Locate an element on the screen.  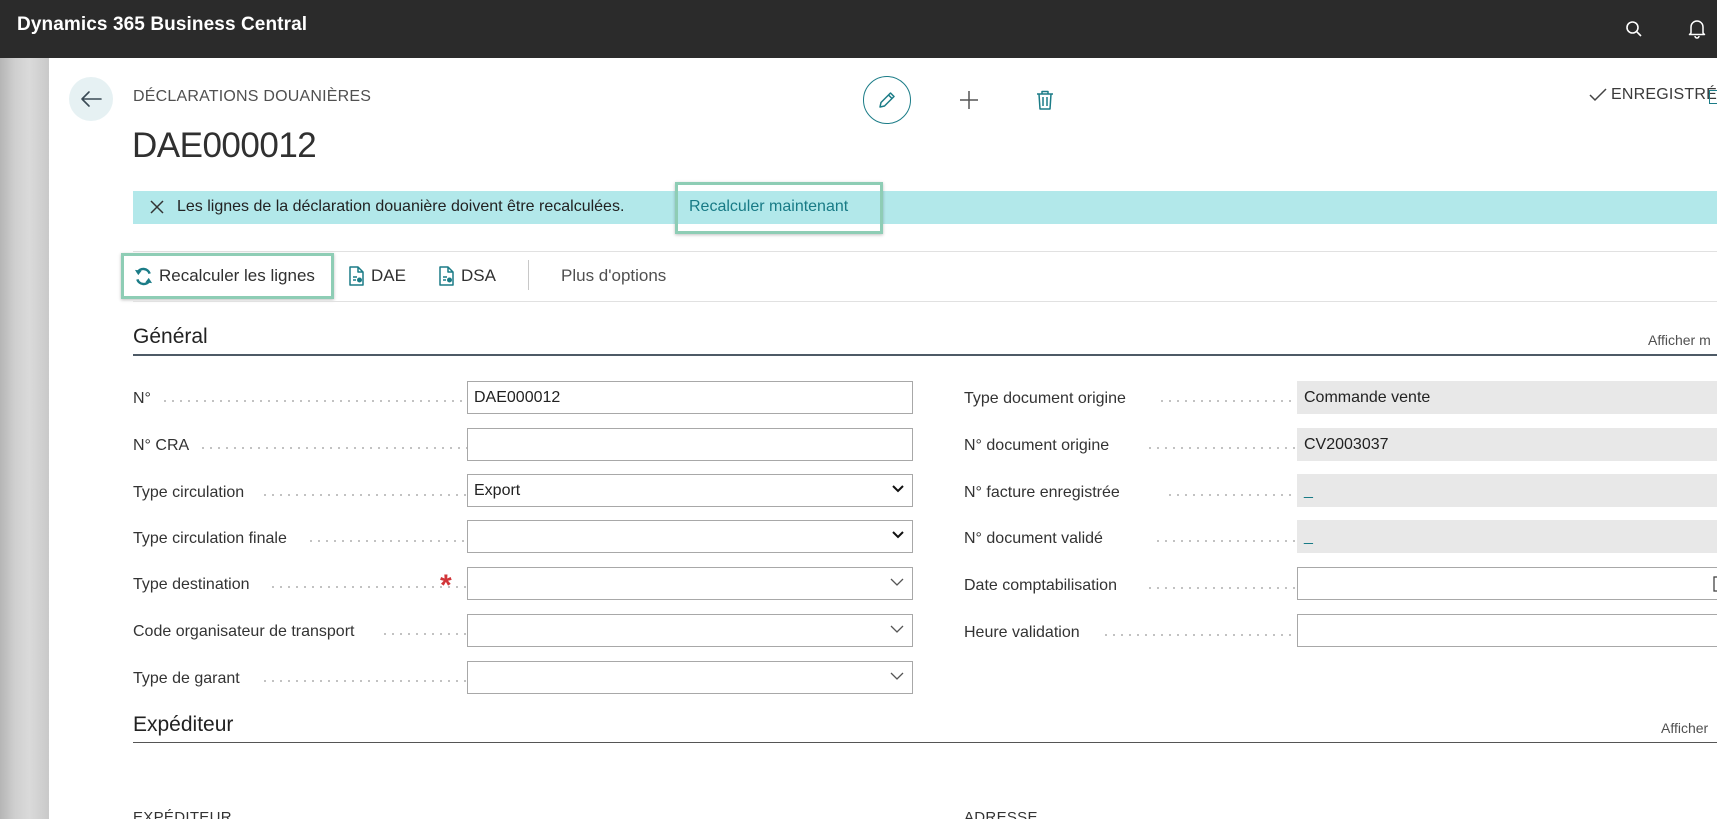
close-icon is located at coordinates (157, 207).